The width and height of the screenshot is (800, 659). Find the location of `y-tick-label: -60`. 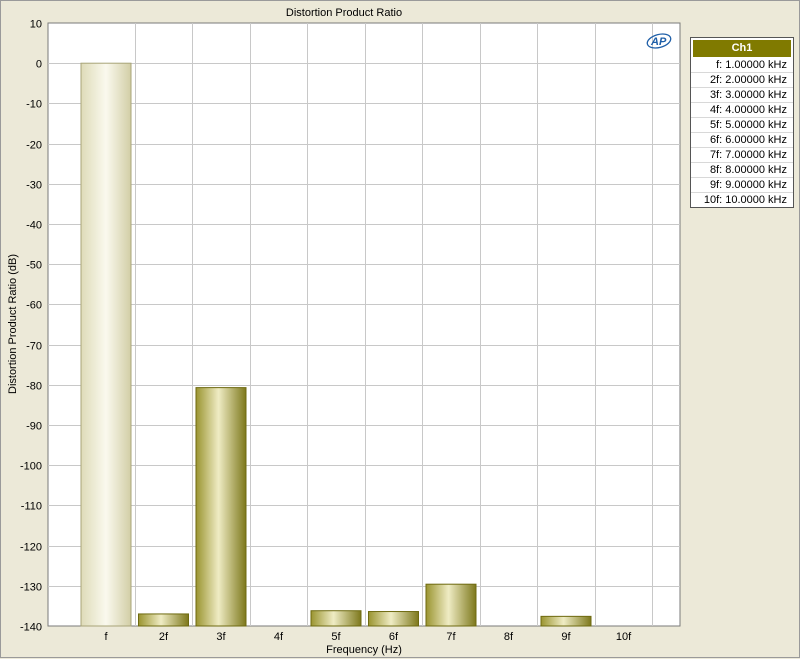

y-tick-label: -60 is located at coordinates (34, 306).